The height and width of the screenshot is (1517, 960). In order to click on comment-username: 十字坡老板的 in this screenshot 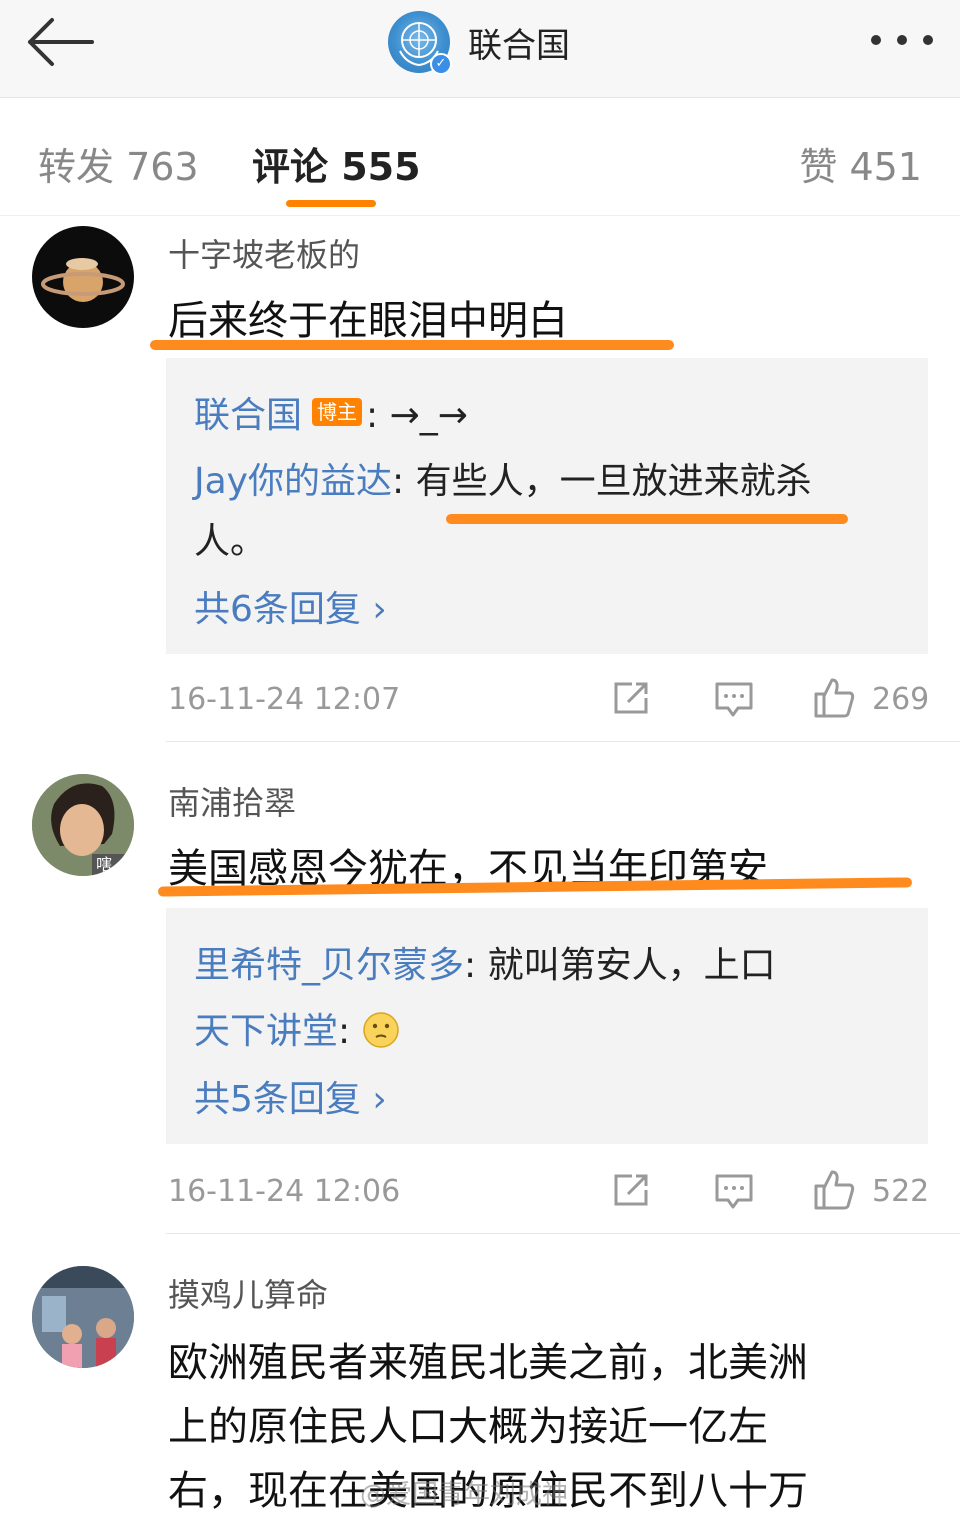, I will do `click(264, 253)`.